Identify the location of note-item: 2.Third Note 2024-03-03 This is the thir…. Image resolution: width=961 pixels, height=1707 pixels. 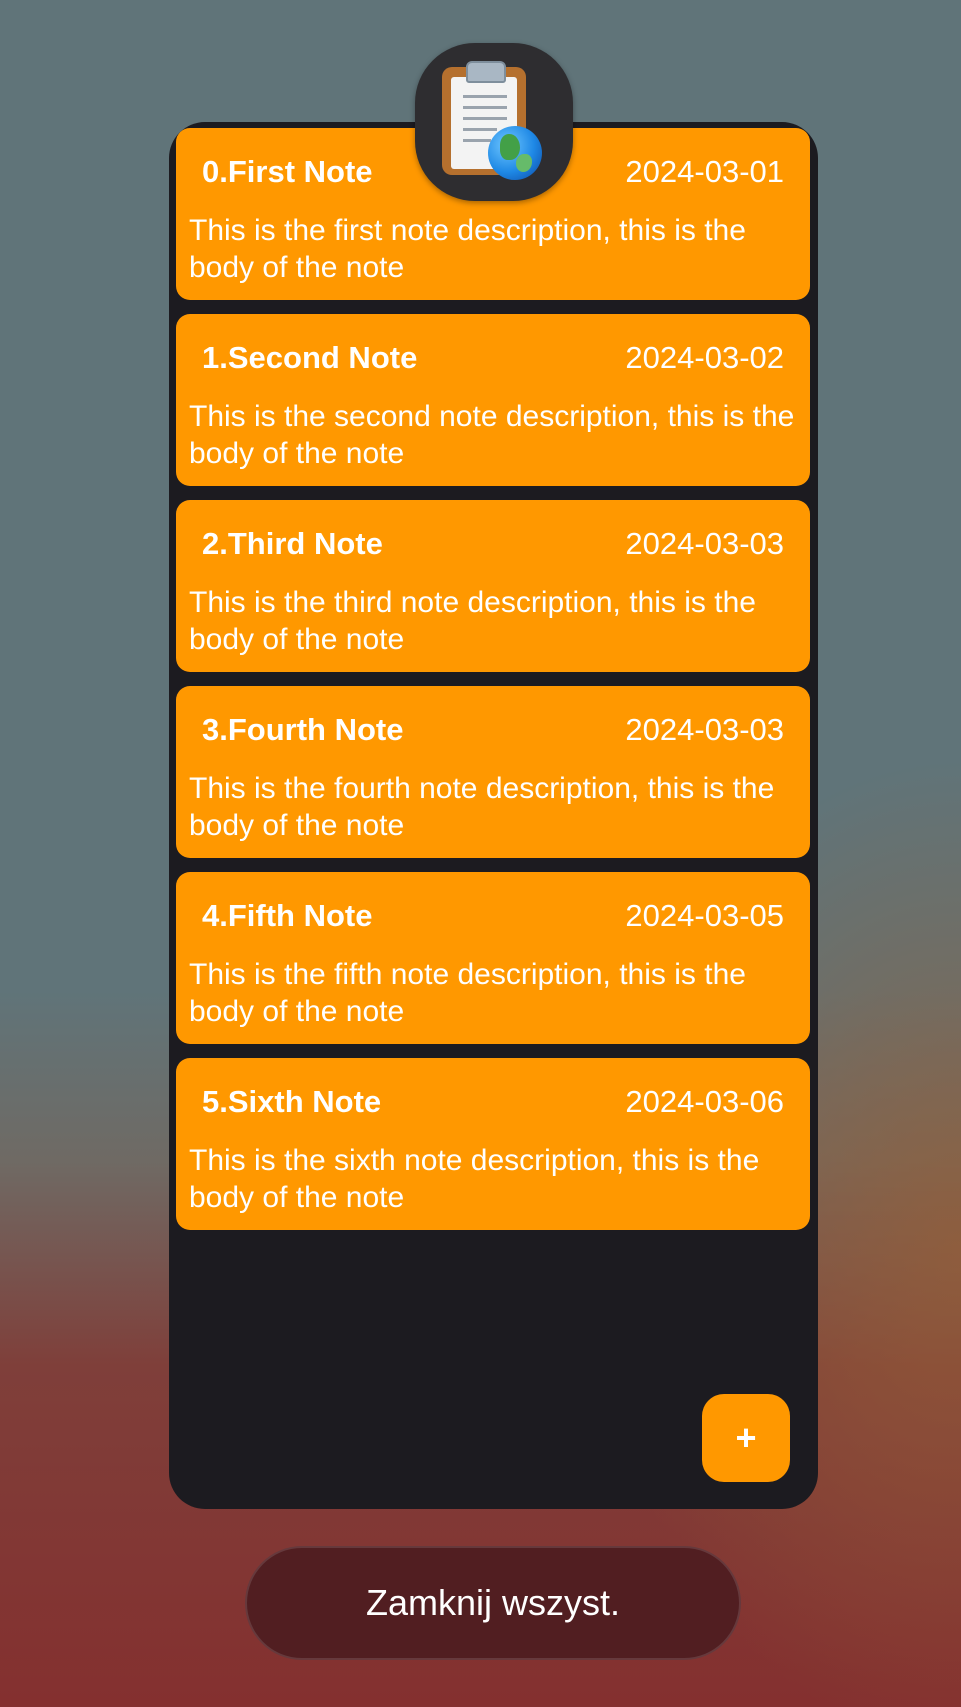
(493, 586).